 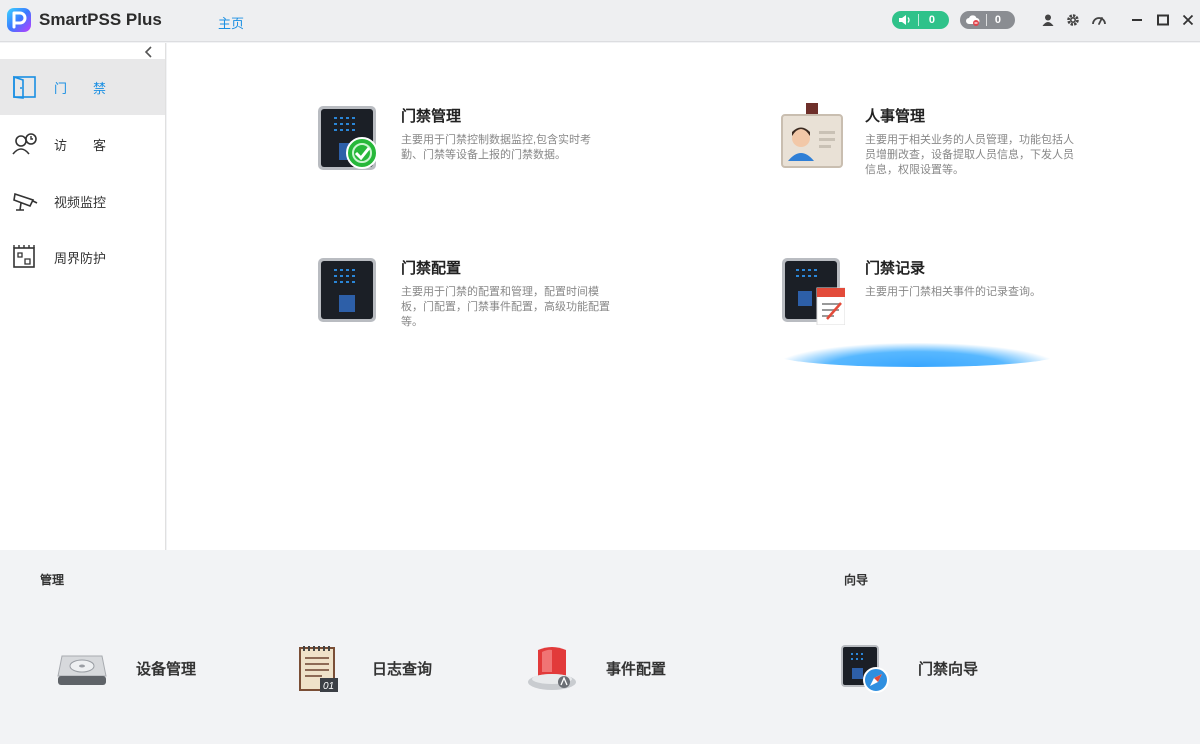 I want to click on id-badge-icon, so click(x=812, y=135).